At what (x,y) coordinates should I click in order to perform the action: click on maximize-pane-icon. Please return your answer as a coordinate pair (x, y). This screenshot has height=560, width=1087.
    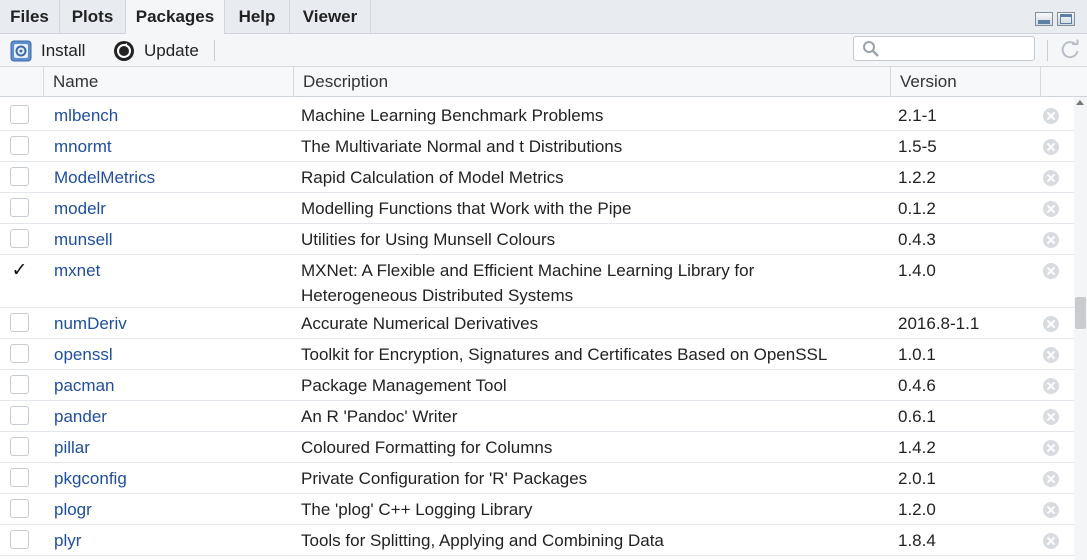
    Looking at the image, I should click on (1066, 19).